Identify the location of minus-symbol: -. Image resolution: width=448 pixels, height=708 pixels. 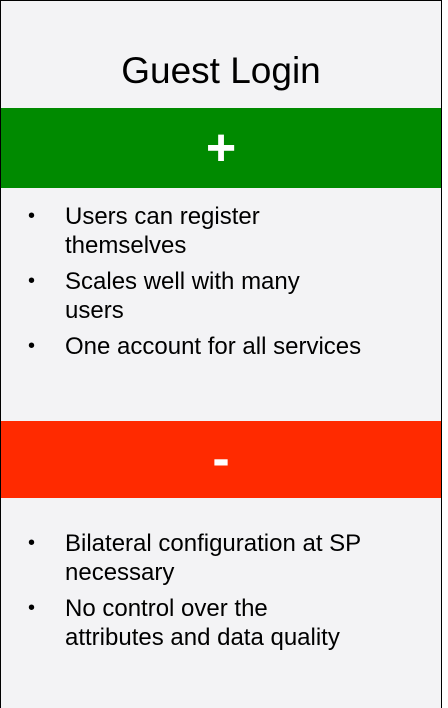
(221, 459).